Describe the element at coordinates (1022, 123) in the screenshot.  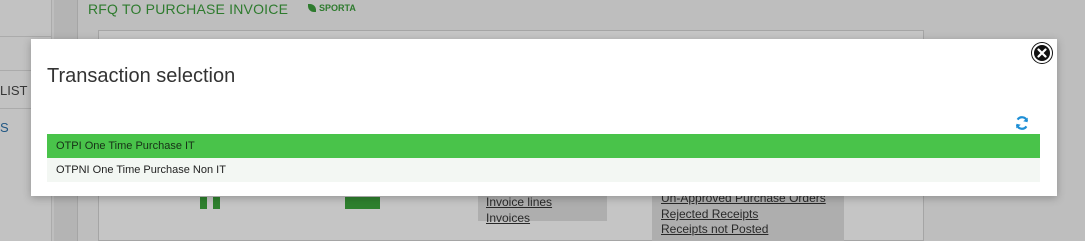
I see `refresh-icon` at that location.